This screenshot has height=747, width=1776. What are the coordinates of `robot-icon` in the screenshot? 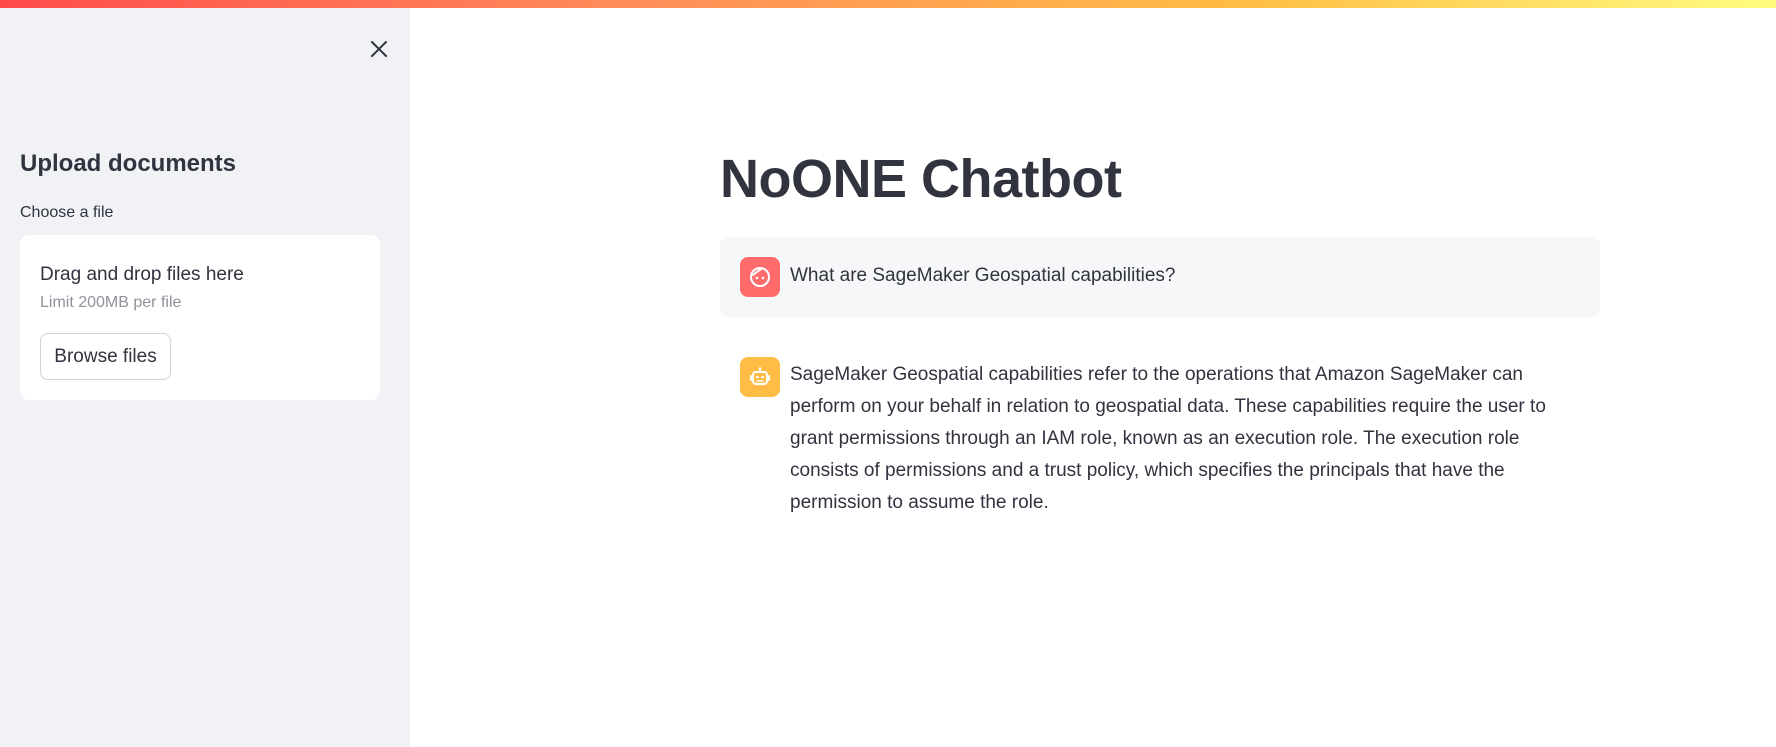 It's located at (760, 376).